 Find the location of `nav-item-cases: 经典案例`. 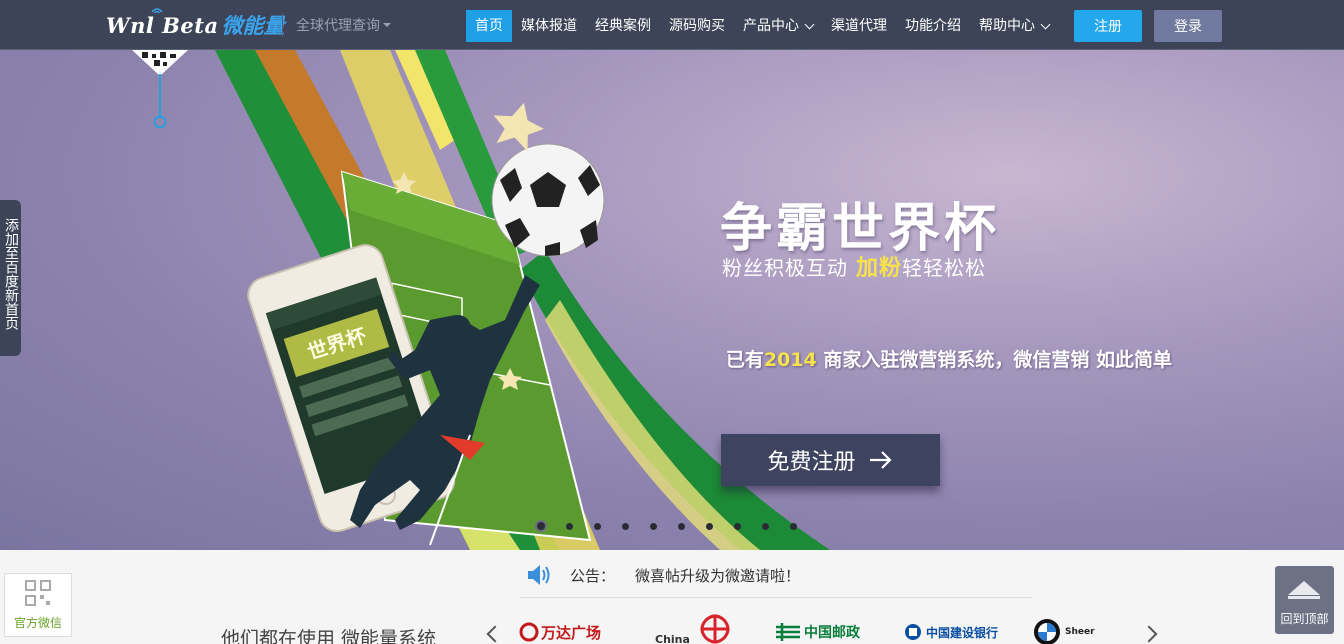

nav-item-cases: 经典案例 is located at coordinates (623, 26).